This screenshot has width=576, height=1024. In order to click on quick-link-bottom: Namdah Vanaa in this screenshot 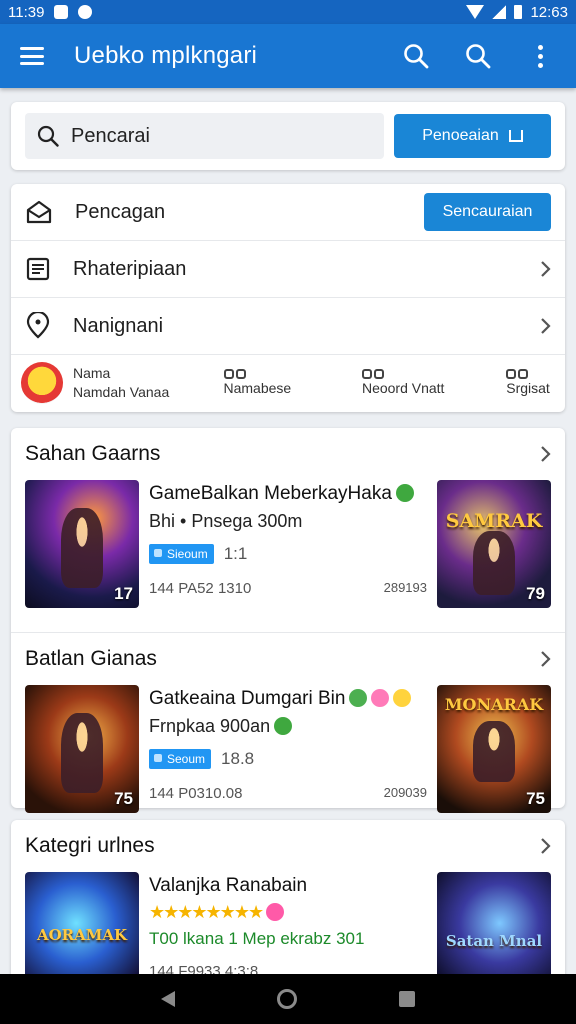, I will do `click(121, 392)`.